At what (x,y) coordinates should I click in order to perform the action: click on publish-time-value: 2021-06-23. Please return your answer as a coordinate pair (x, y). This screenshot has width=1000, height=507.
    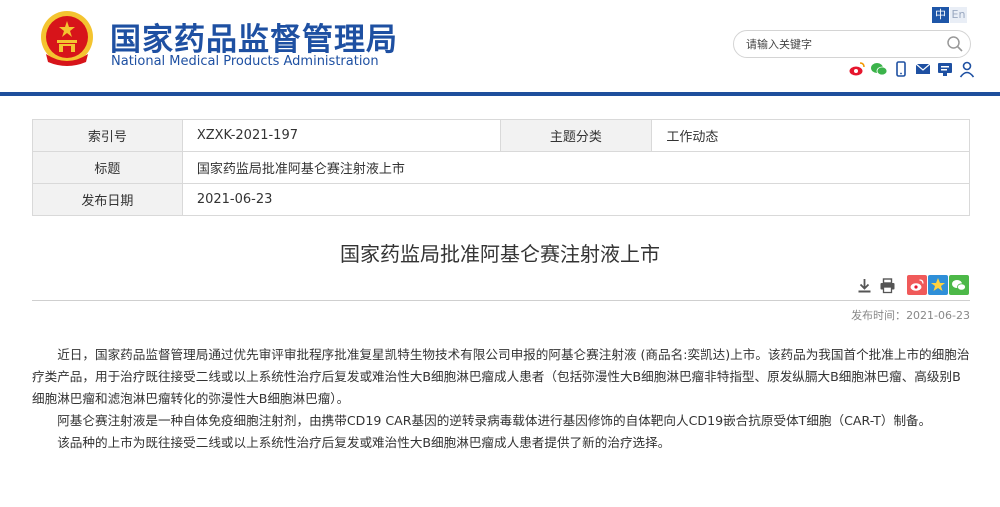
    Looking at the image, I should click on (938, 315).